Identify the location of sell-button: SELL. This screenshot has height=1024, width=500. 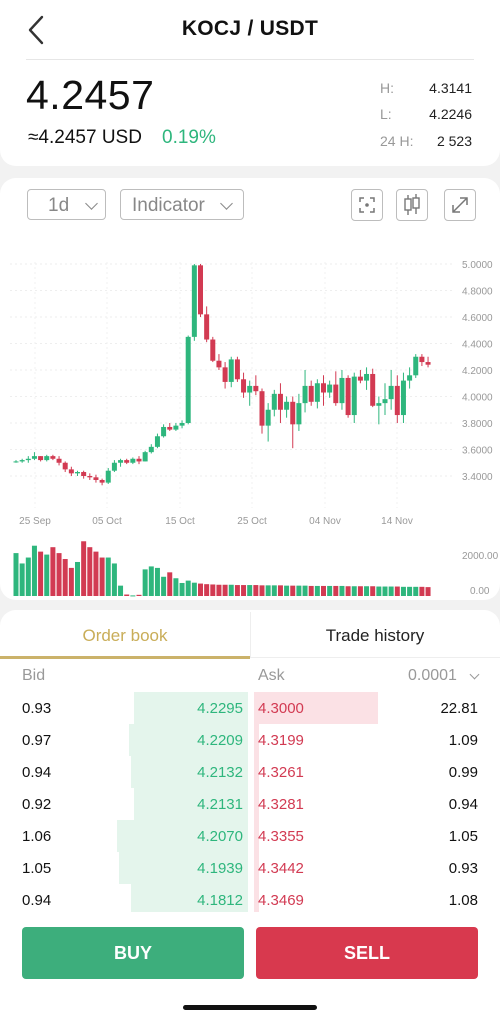
(367, 953).